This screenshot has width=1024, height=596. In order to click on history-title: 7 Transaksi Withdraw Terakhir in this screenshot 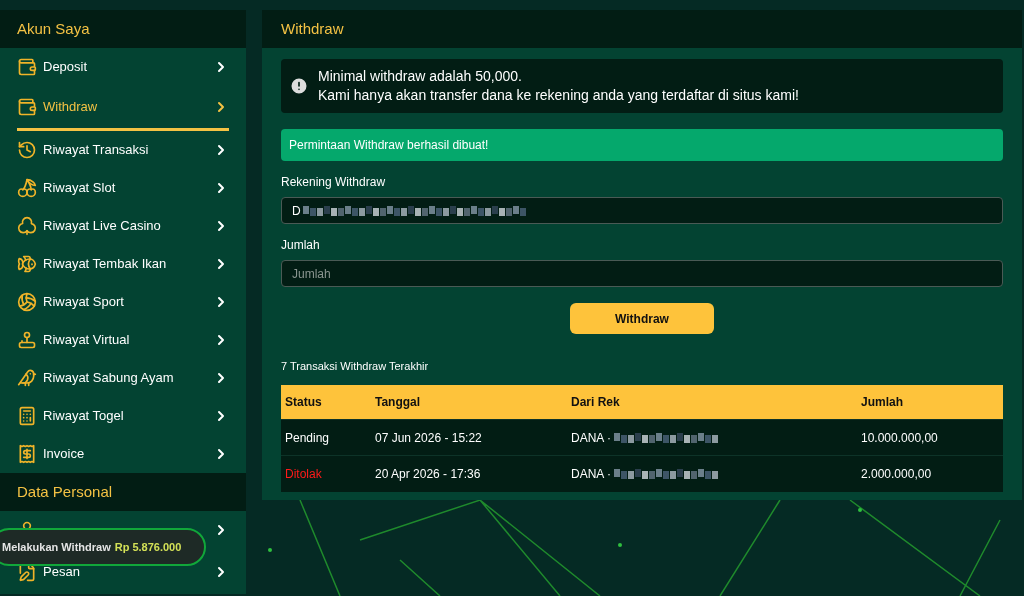, I will do `click(355, 366)`.